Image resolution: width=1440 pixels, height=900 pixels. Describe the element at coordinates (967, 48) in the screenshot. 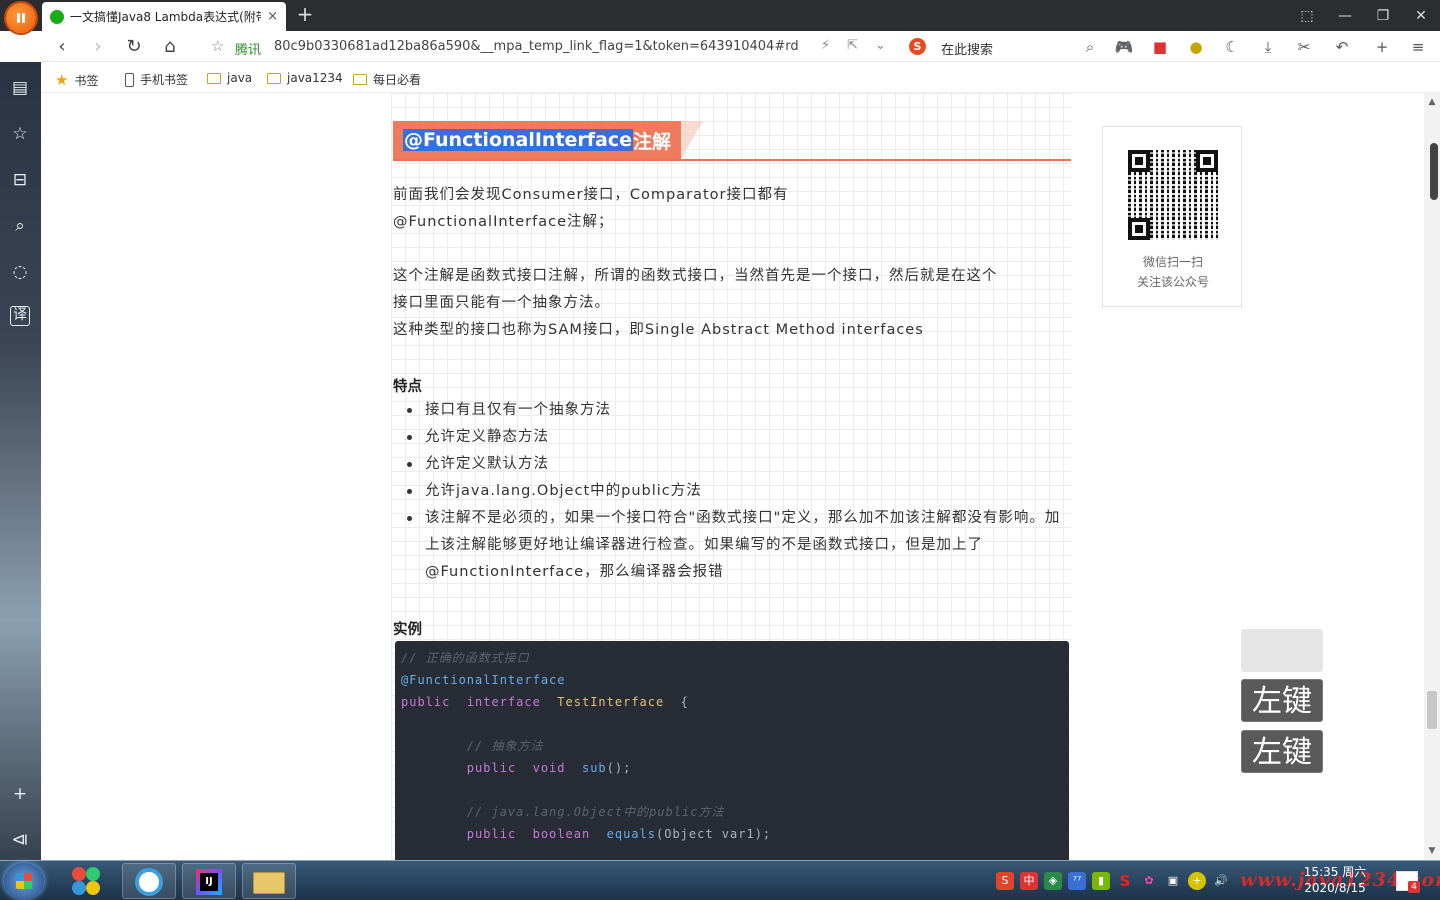

I see `search-input: 在此搜索` at that location.